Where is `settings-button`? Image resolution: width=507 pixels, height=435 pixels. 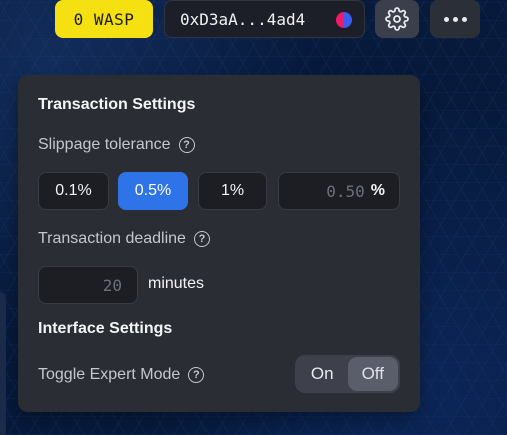
settings-button is located at coordinates (397, 19).